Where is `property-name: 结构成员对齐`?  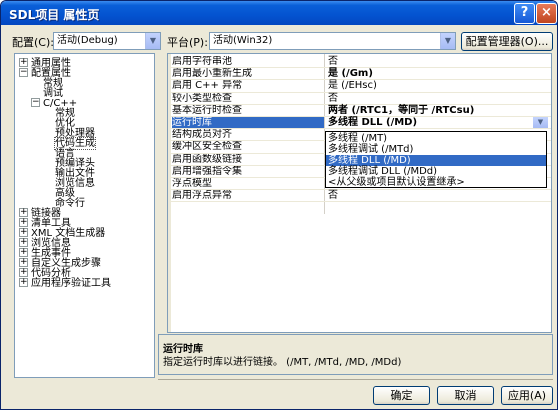 property-name: 结构成员对齐 is located at coordinates (202, 135).